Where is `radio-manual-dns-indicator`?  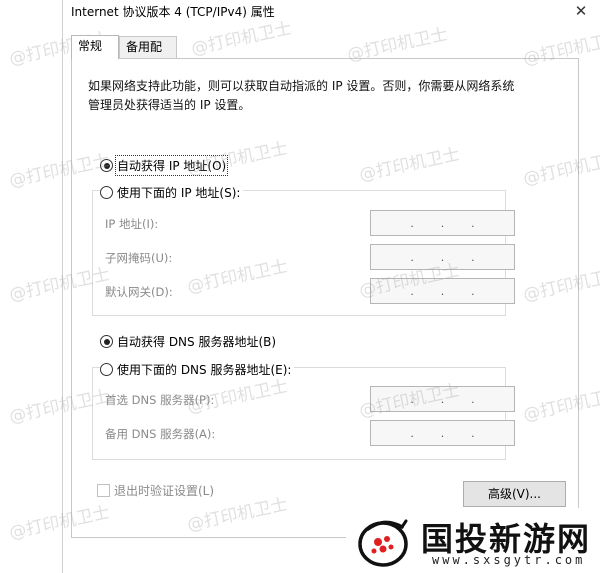
radio-manual-dns-indicator is located at coordinates (106, 369).